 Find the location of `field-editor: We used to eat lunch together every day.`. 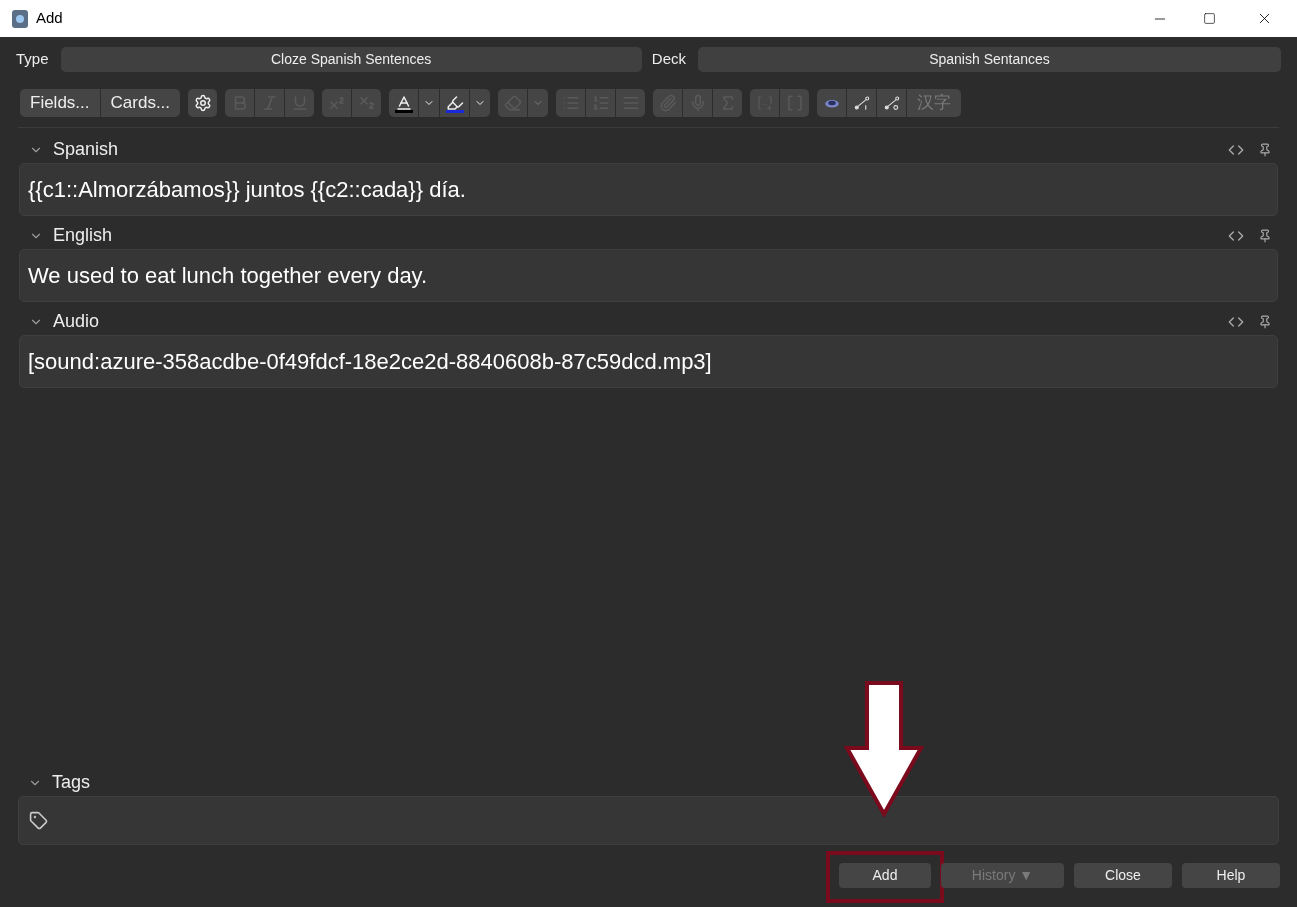

field-editor: We used to eat lunch together every day. is located at coordinates (648, 275).